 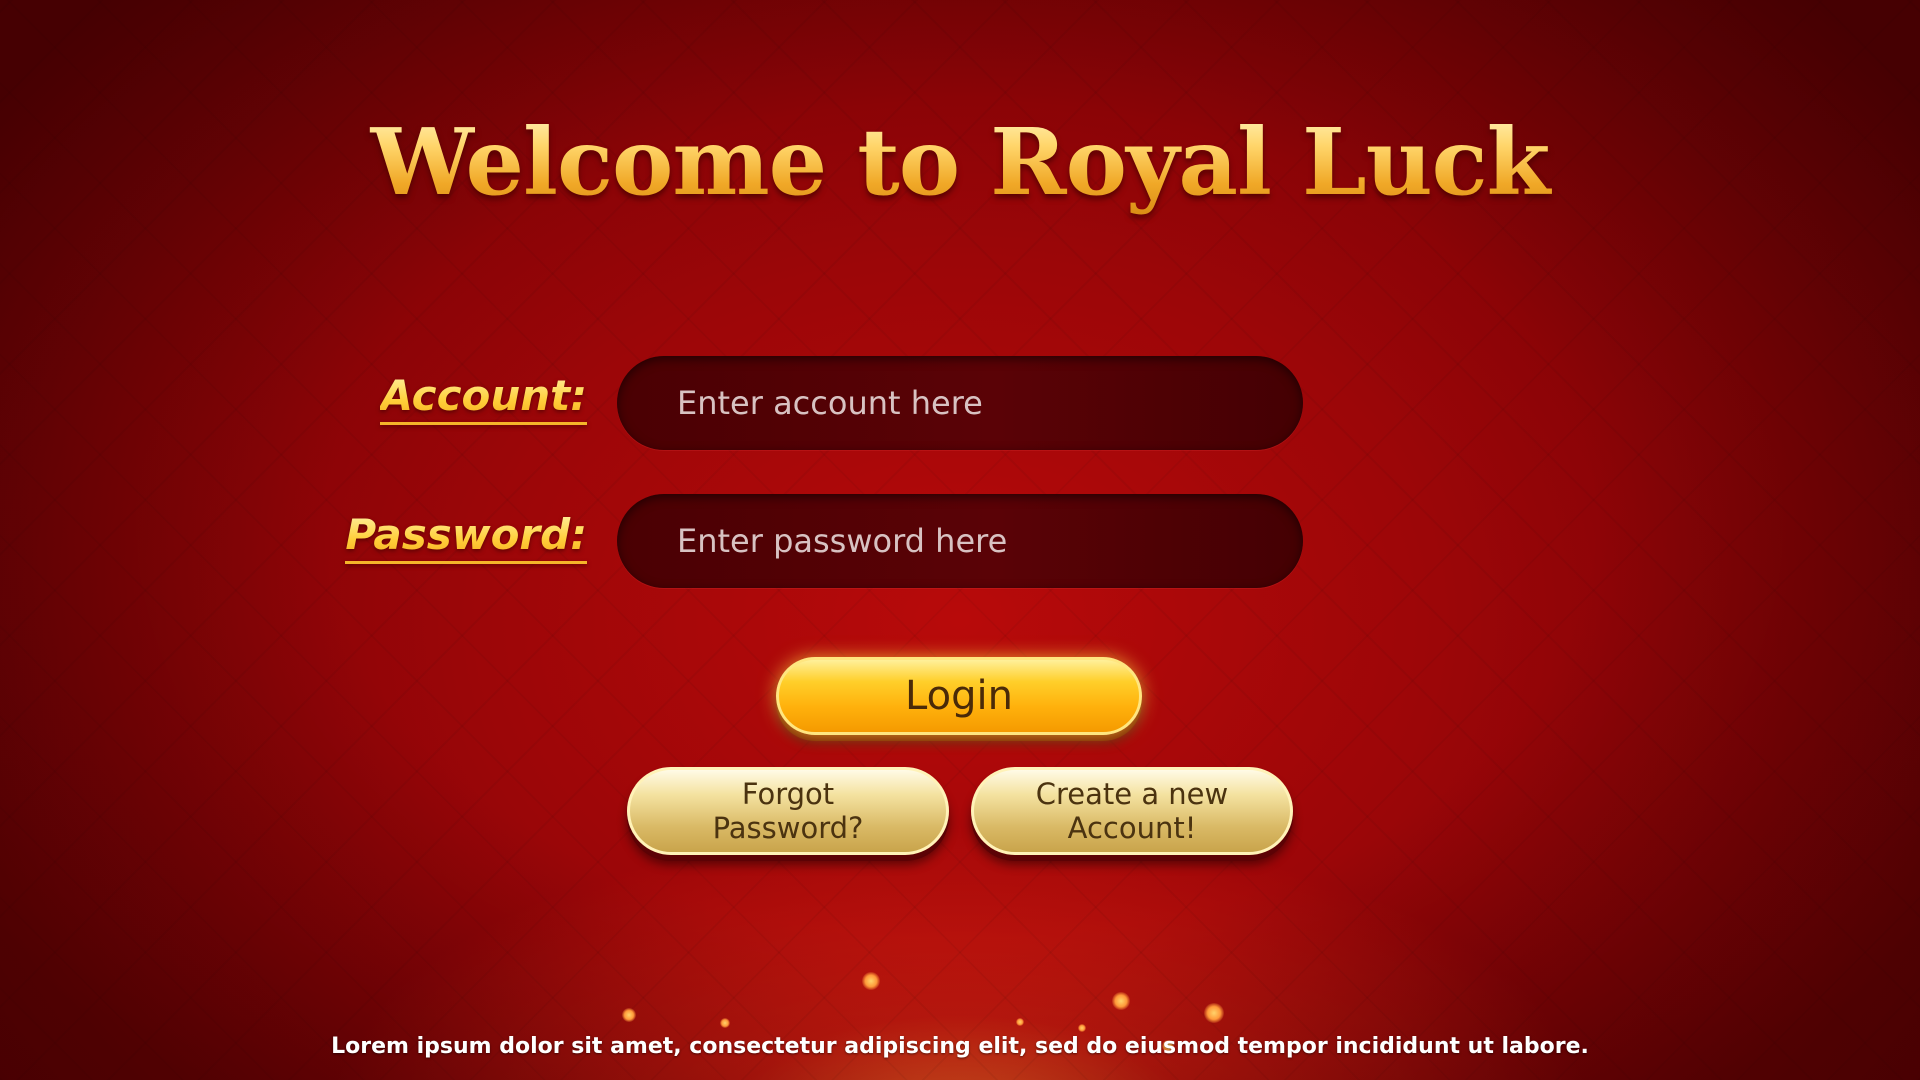 I want to click on account-label: Account:, so click(x=483, y=399).